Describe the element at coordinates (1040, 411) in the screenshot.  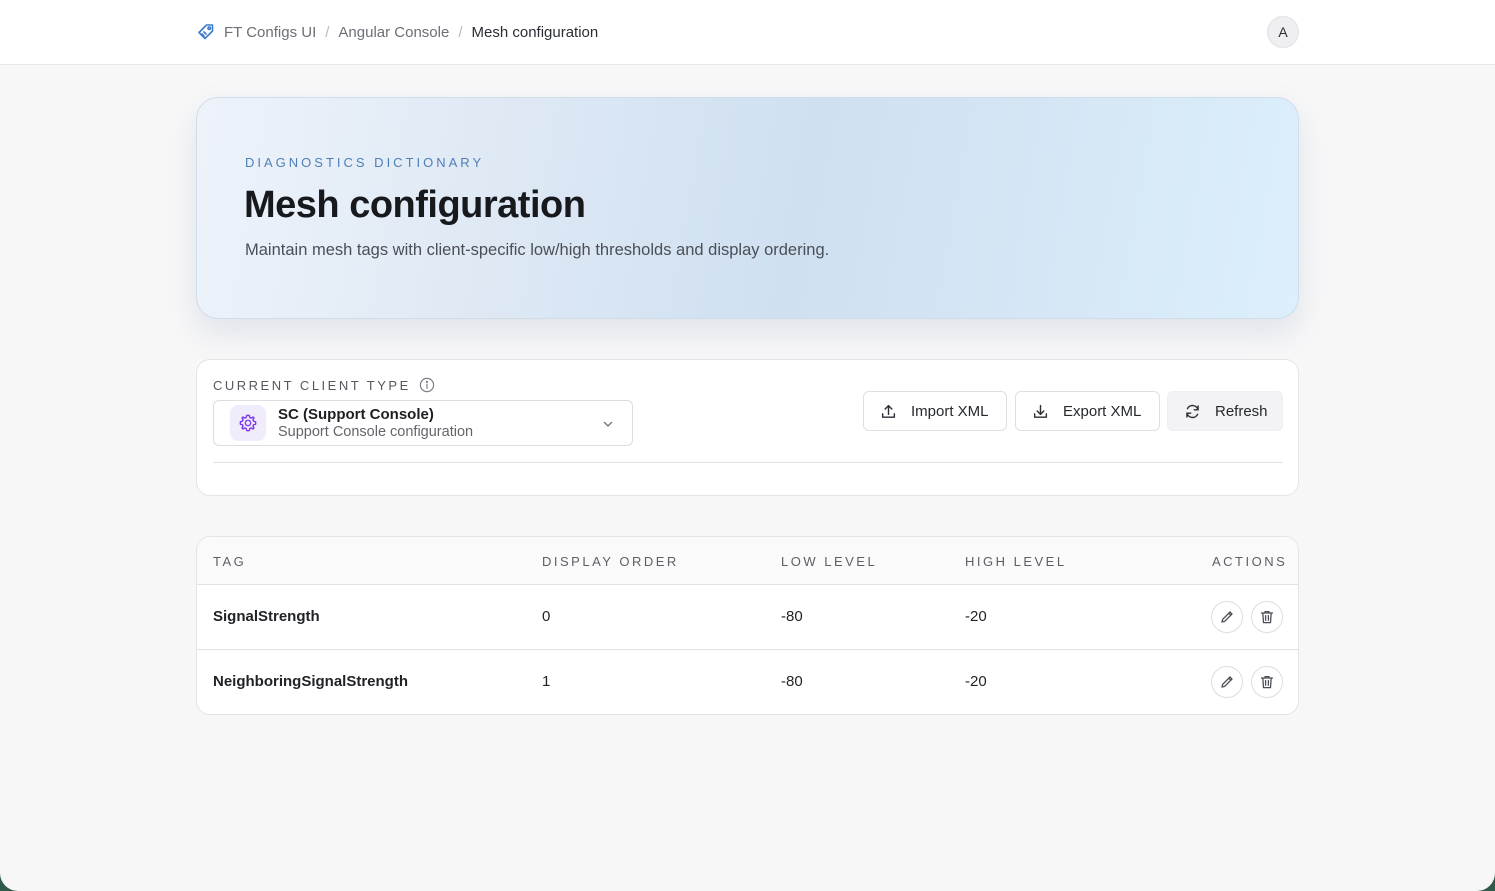
I see `download-icon` at that location.